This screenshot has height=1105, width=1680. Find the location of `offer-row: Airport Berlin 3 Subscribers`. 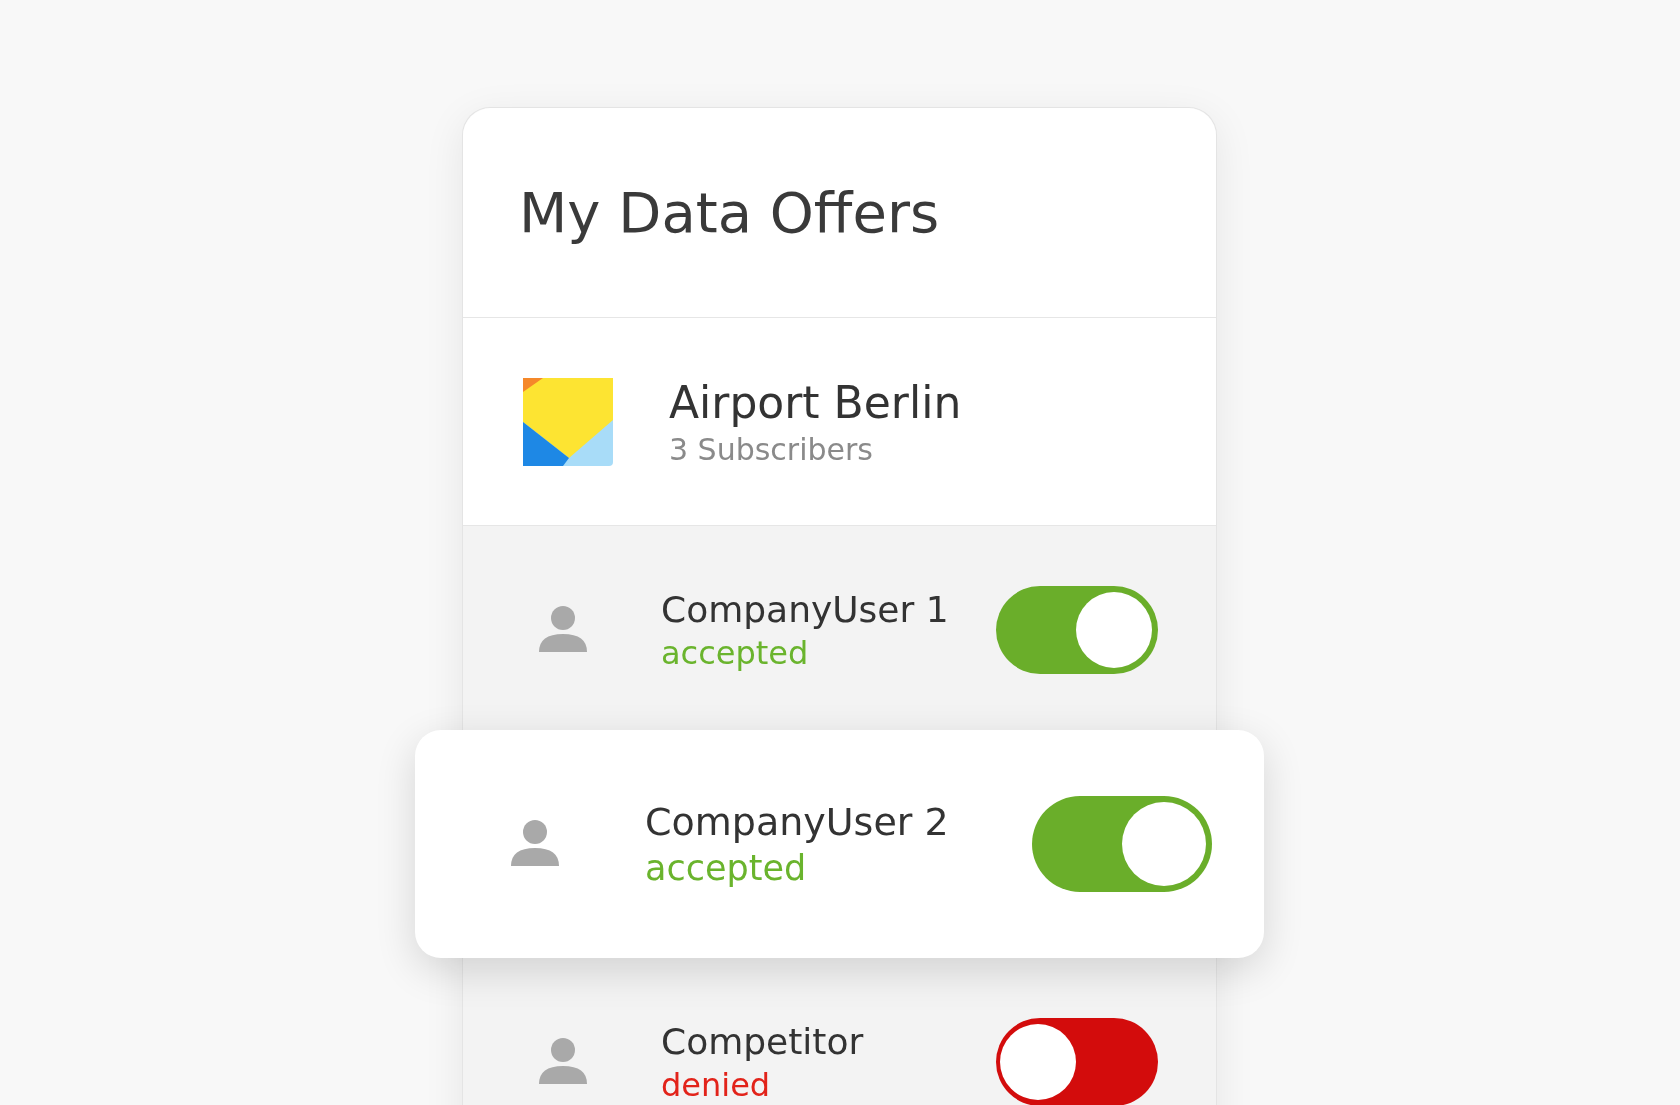

offer-row: Airport Berlin 3 Subscribers is located at coordinates (839, 422).